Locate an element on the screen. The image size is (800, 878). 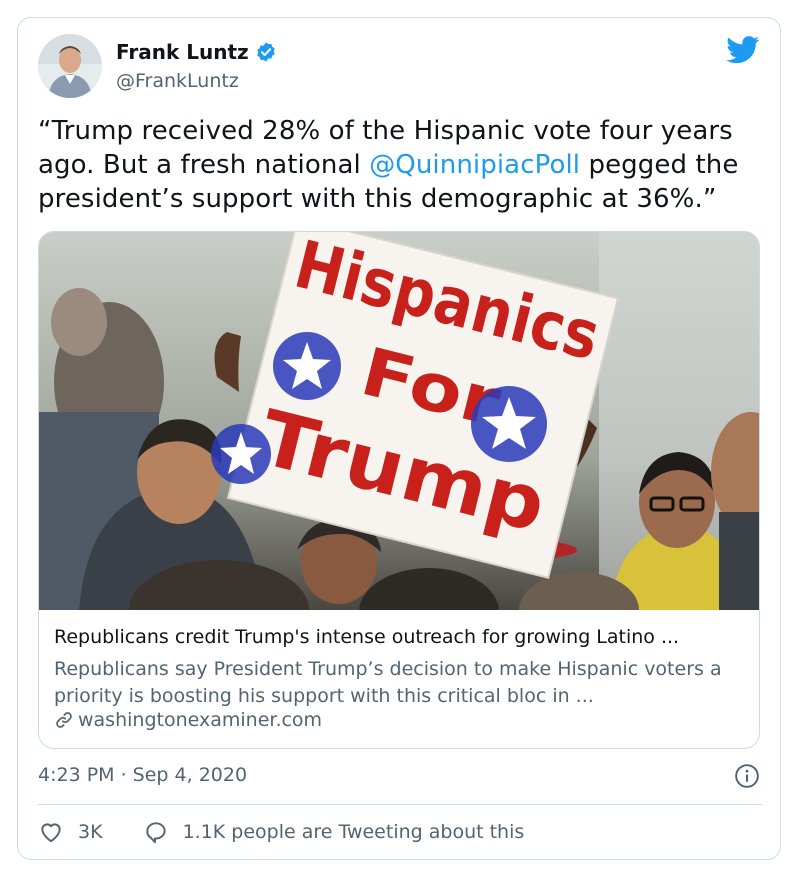
verified-badge-icon is located at coordinates (265, 52).